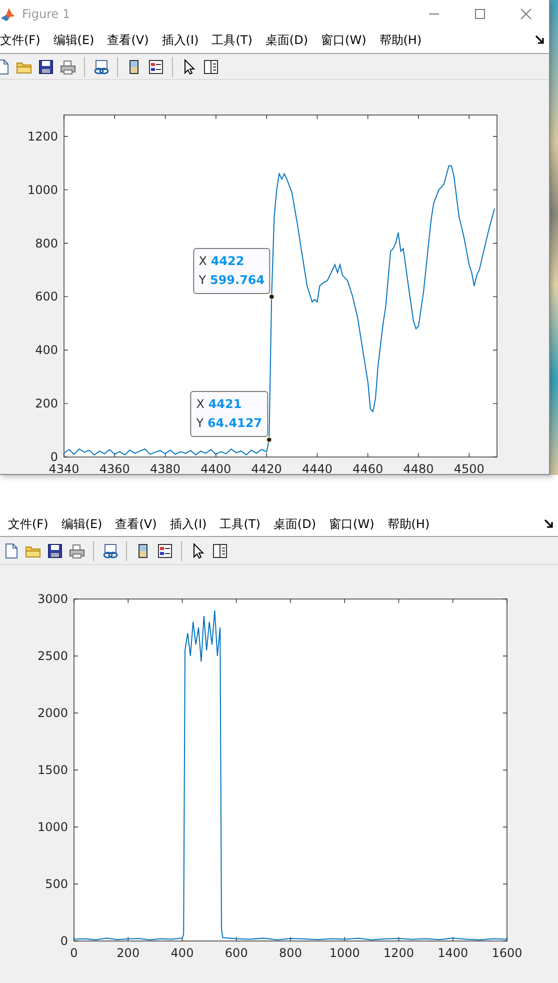  I want to click on peak-logo-icon, so click(8, 14).